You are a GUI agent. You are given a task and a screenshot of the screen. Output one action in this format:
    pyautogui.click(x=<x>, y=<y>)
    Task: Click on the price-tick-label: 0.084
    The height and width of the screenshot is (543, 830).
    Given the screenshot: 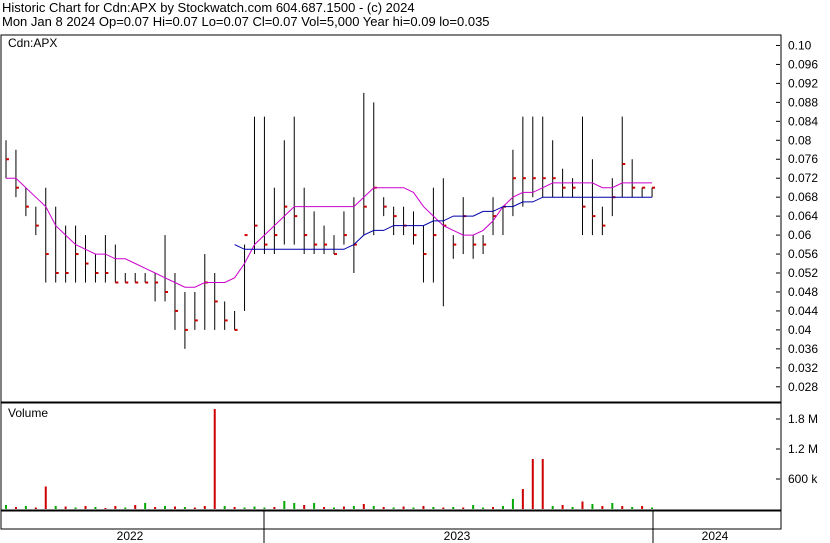 What is the action you would take?
    pyautogui.click(x=803, y=121)
    